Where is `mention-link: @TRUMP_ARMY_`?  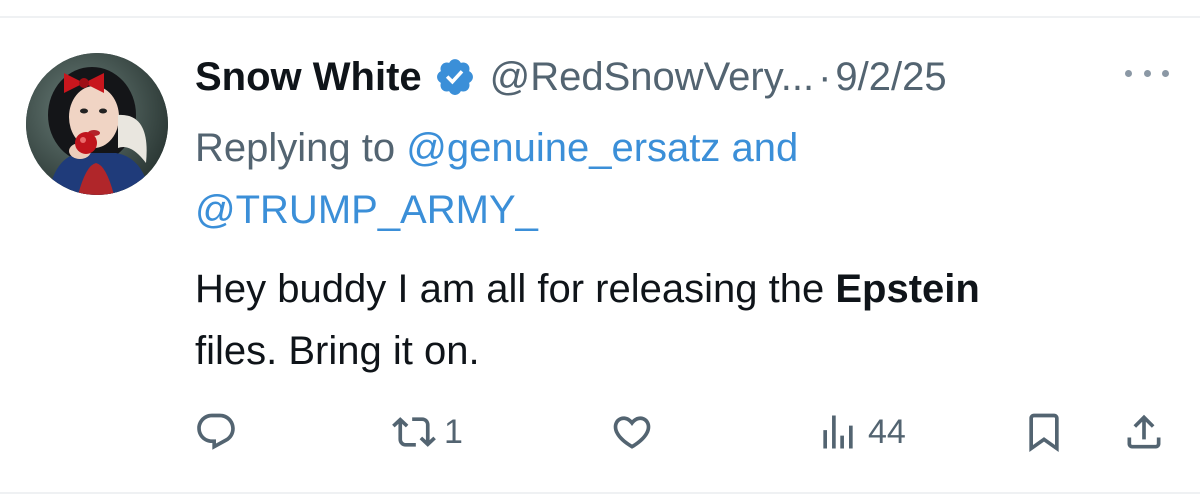
mention-link: @TRUMP_ARMY_ is located at coordinates (366, 210).